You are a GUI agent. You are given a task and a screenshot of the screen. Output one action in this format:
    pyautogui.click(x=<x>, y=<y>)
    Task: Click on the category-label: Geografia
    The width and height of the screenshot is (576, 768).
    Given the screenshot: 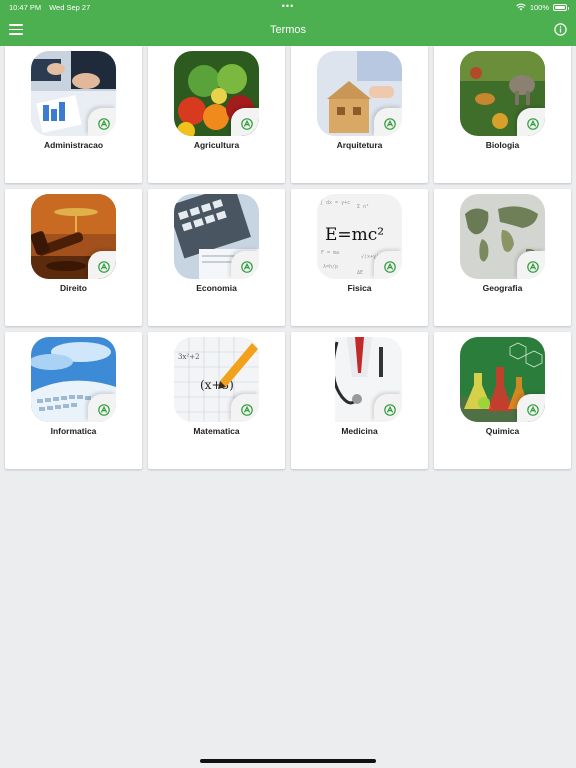 What is the action you would take?
    pyautogui.click(x=502, y=288)
    